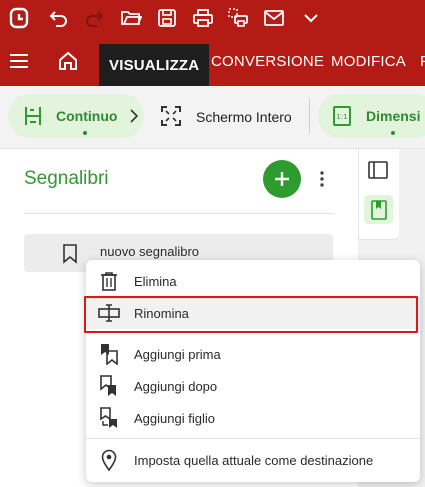  I want to click on ribbon-tab-bar: VISUALIZZA CONVERSIONE MODIFICA F, so click(212, 61).